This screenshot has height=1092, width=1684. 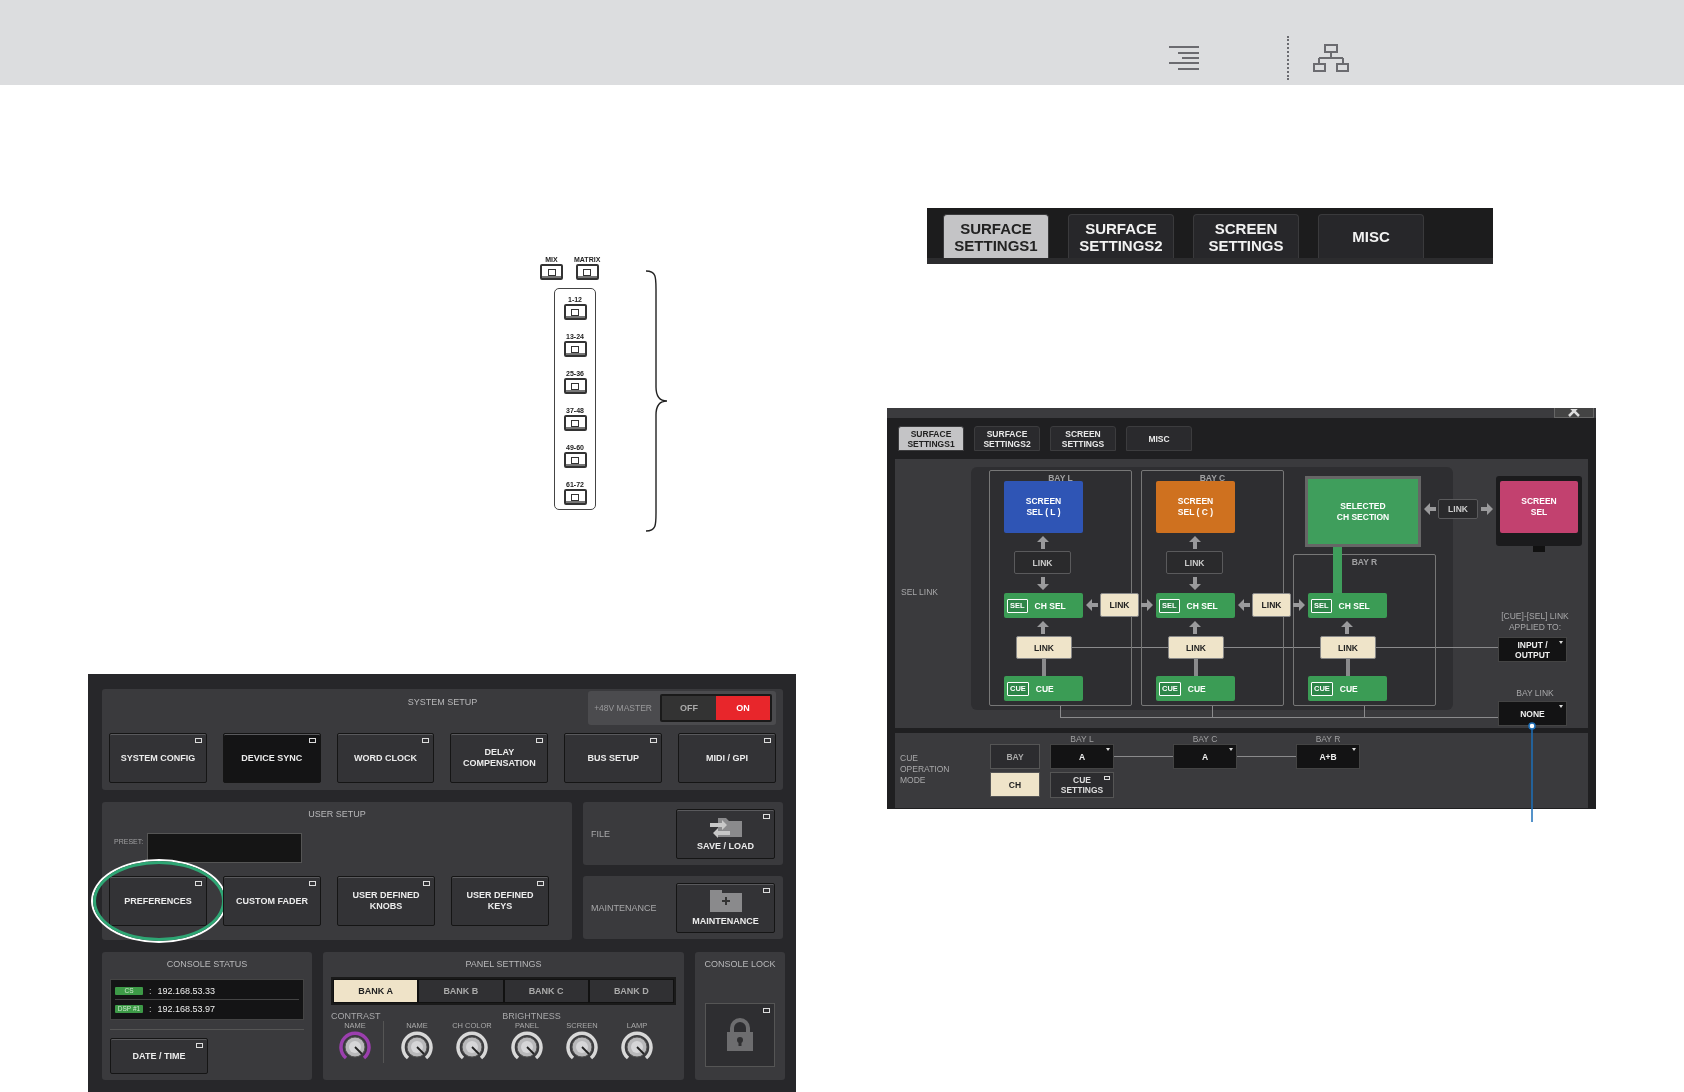 What do you see at coordinates (1184, 57) in the screenshot?
I see `align-right-icon` at bounding box center [1184, 57].